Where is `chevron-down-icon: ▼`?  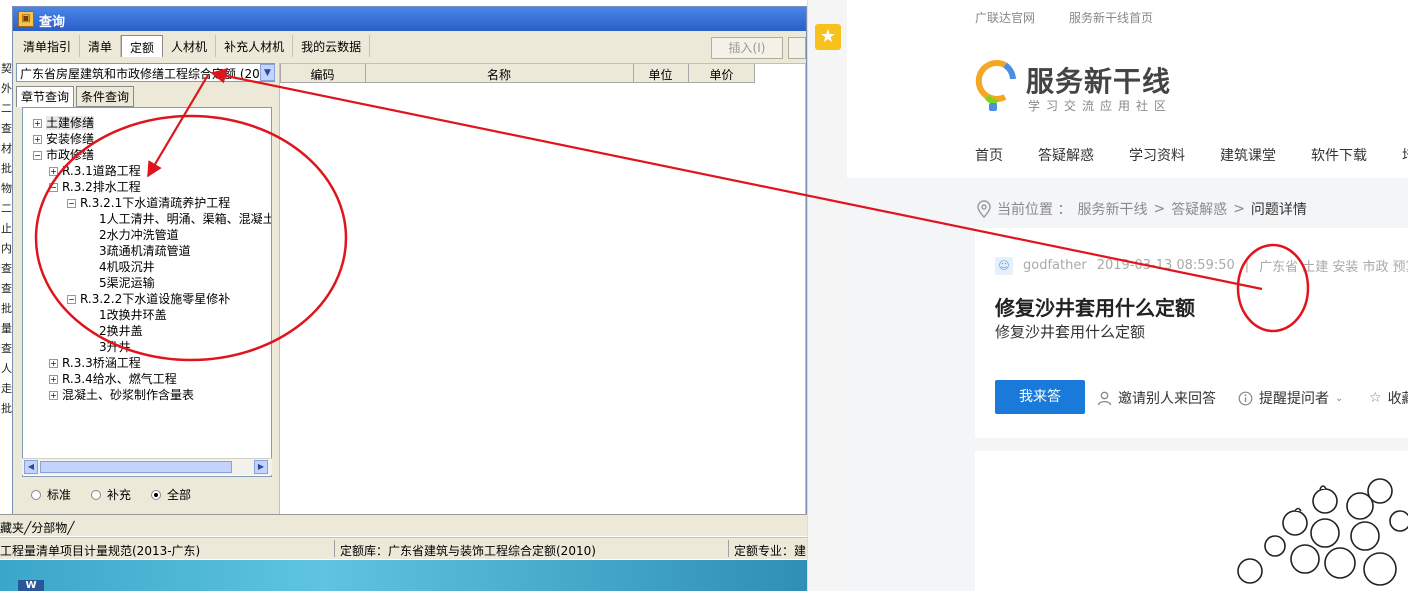
chevron-down-icon: ▼ is located at coordinates (267, 72).